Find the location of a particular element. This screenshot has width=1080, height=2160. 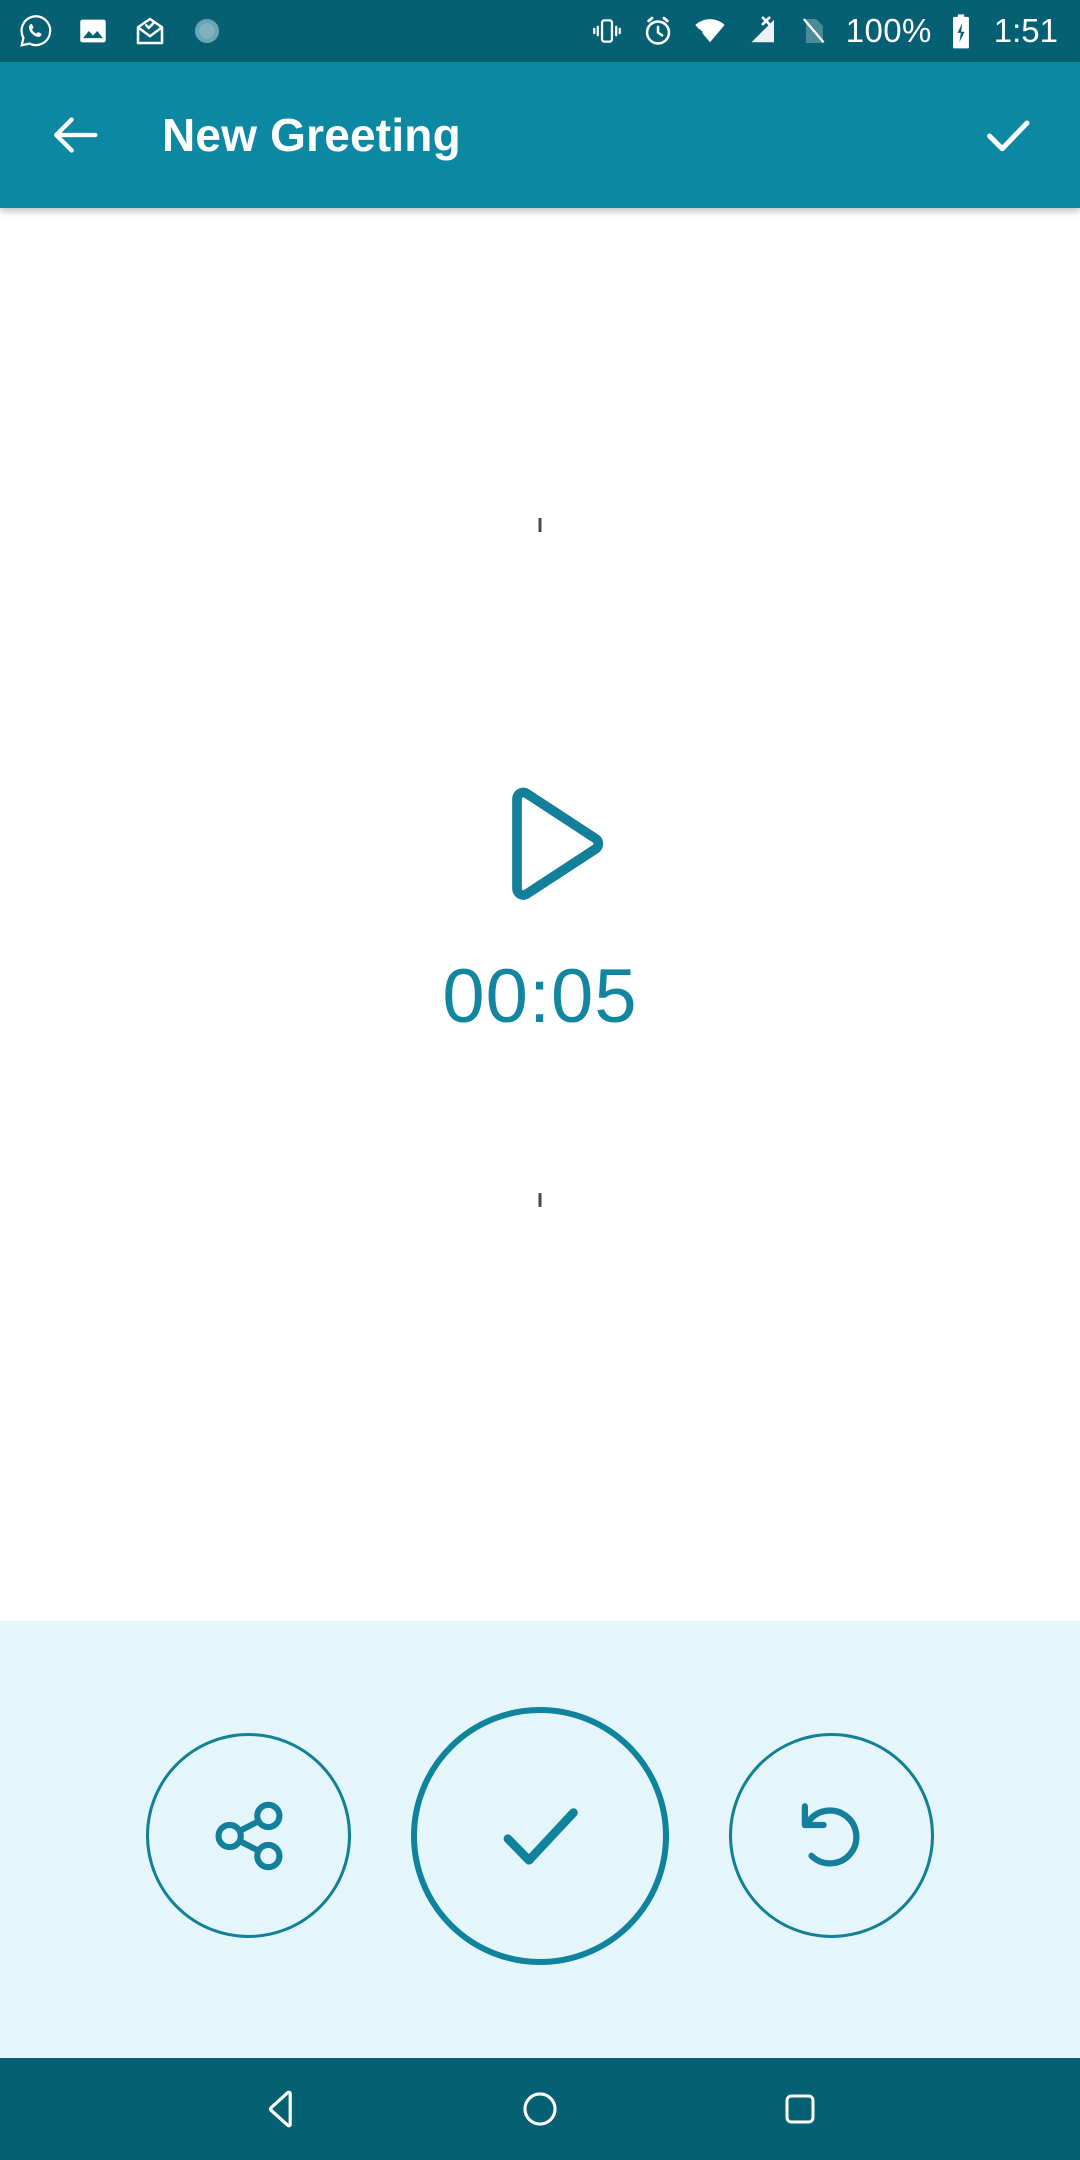

back-button is located at coordinates (76, 135).